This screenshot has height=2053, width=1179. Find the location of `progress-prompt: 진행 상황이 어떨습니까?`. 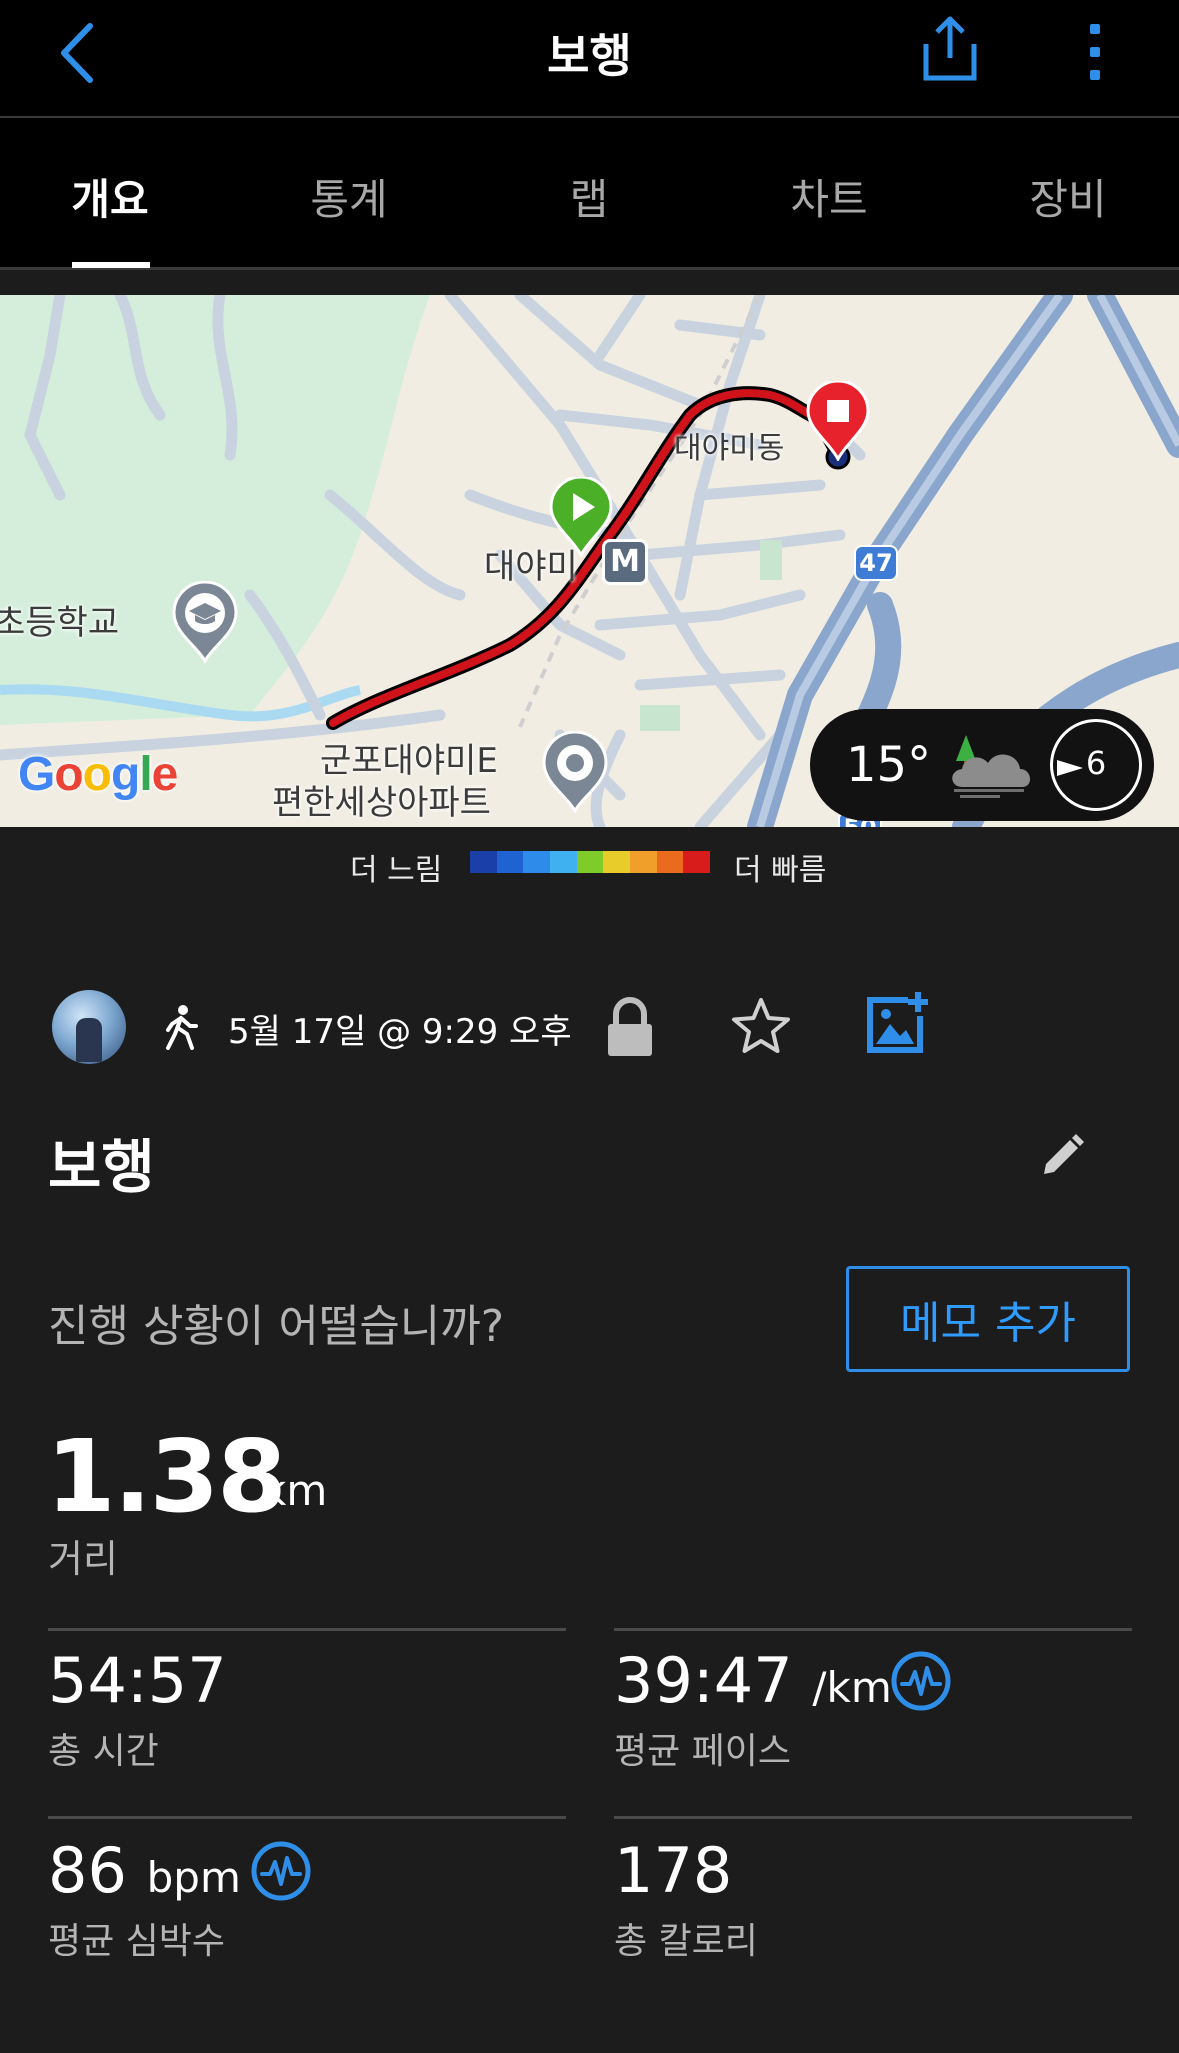

progress-prompt: 진행 상황이 어떨습니까? is located at coordinates (276, 1326).